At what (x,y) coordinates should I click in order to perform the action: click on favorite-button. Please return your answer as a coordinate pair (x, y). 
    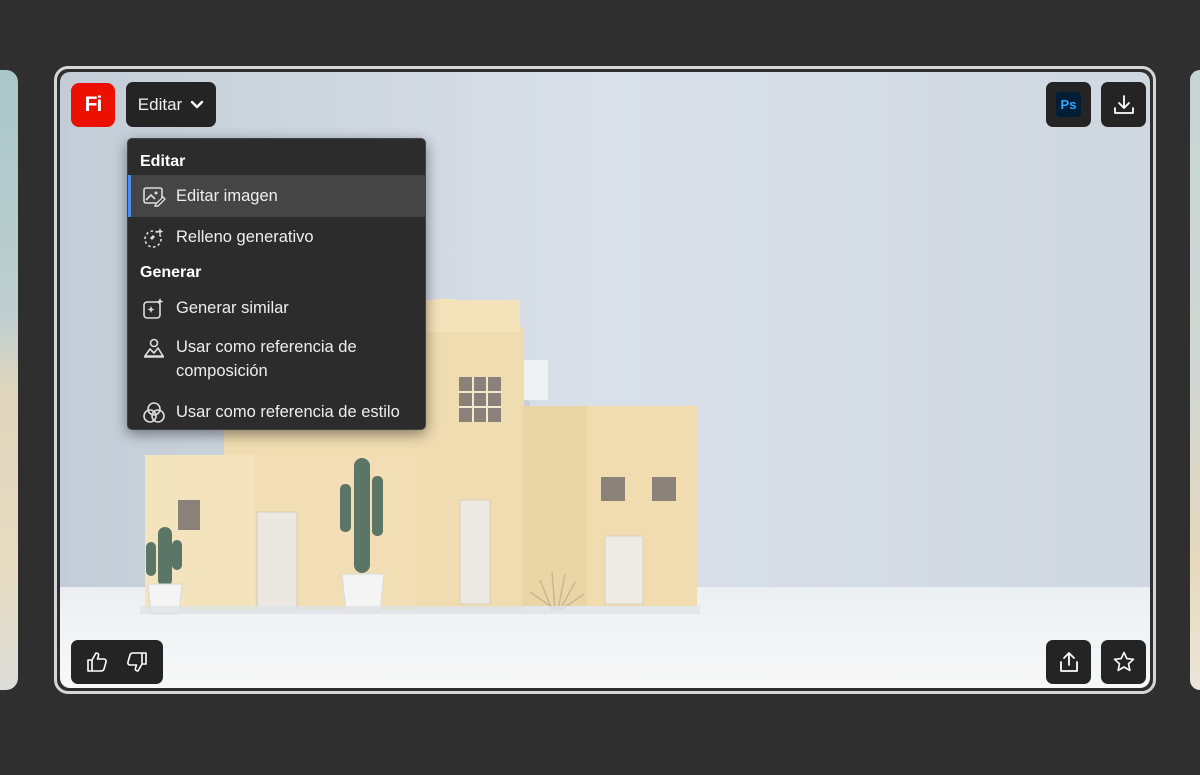
    Looking at the image, I should click on (1123, 662).